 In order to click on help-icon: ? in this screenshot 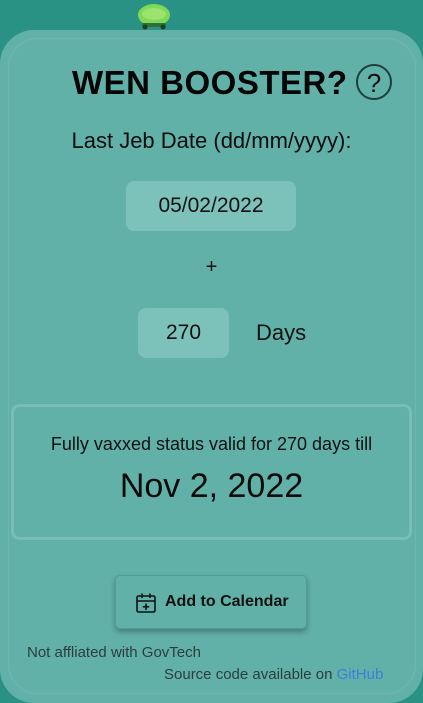, I will do `click(374, 83)`.